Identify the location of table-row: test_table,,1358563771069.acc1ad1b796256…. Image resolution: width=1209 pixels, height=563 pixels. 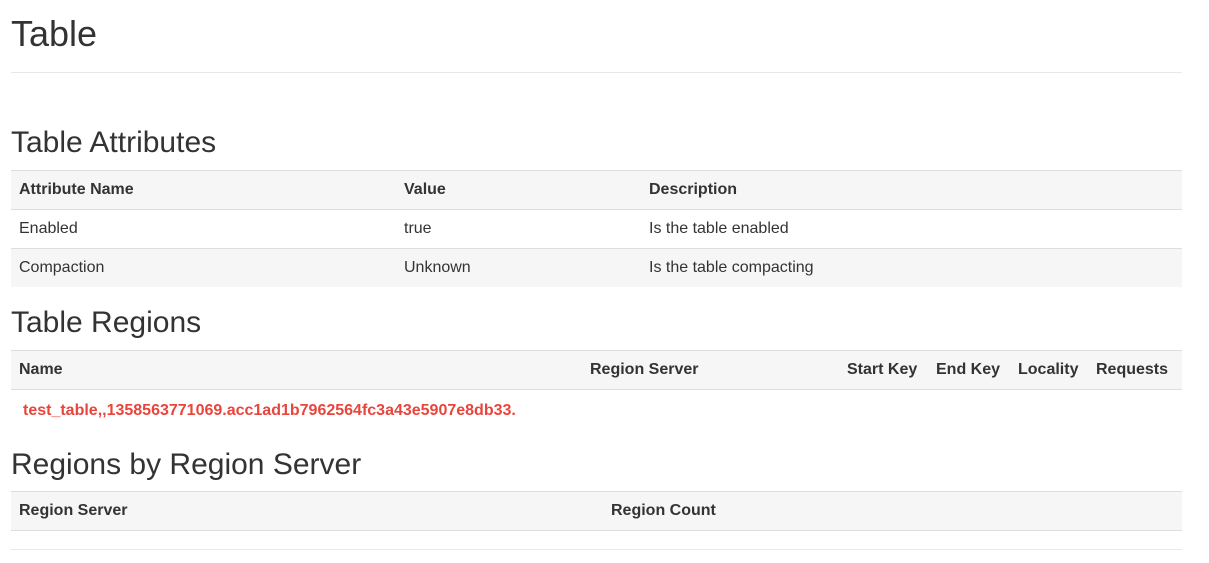
(596, 411).